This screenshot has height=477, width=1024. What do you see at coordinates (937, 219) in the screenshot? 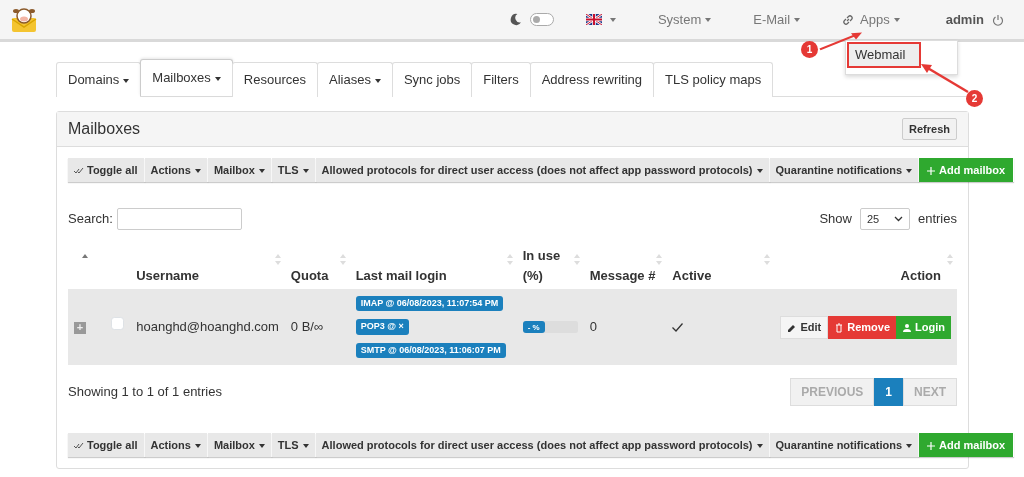
I see `entries-label: entries` at bounding box center [937, 219].